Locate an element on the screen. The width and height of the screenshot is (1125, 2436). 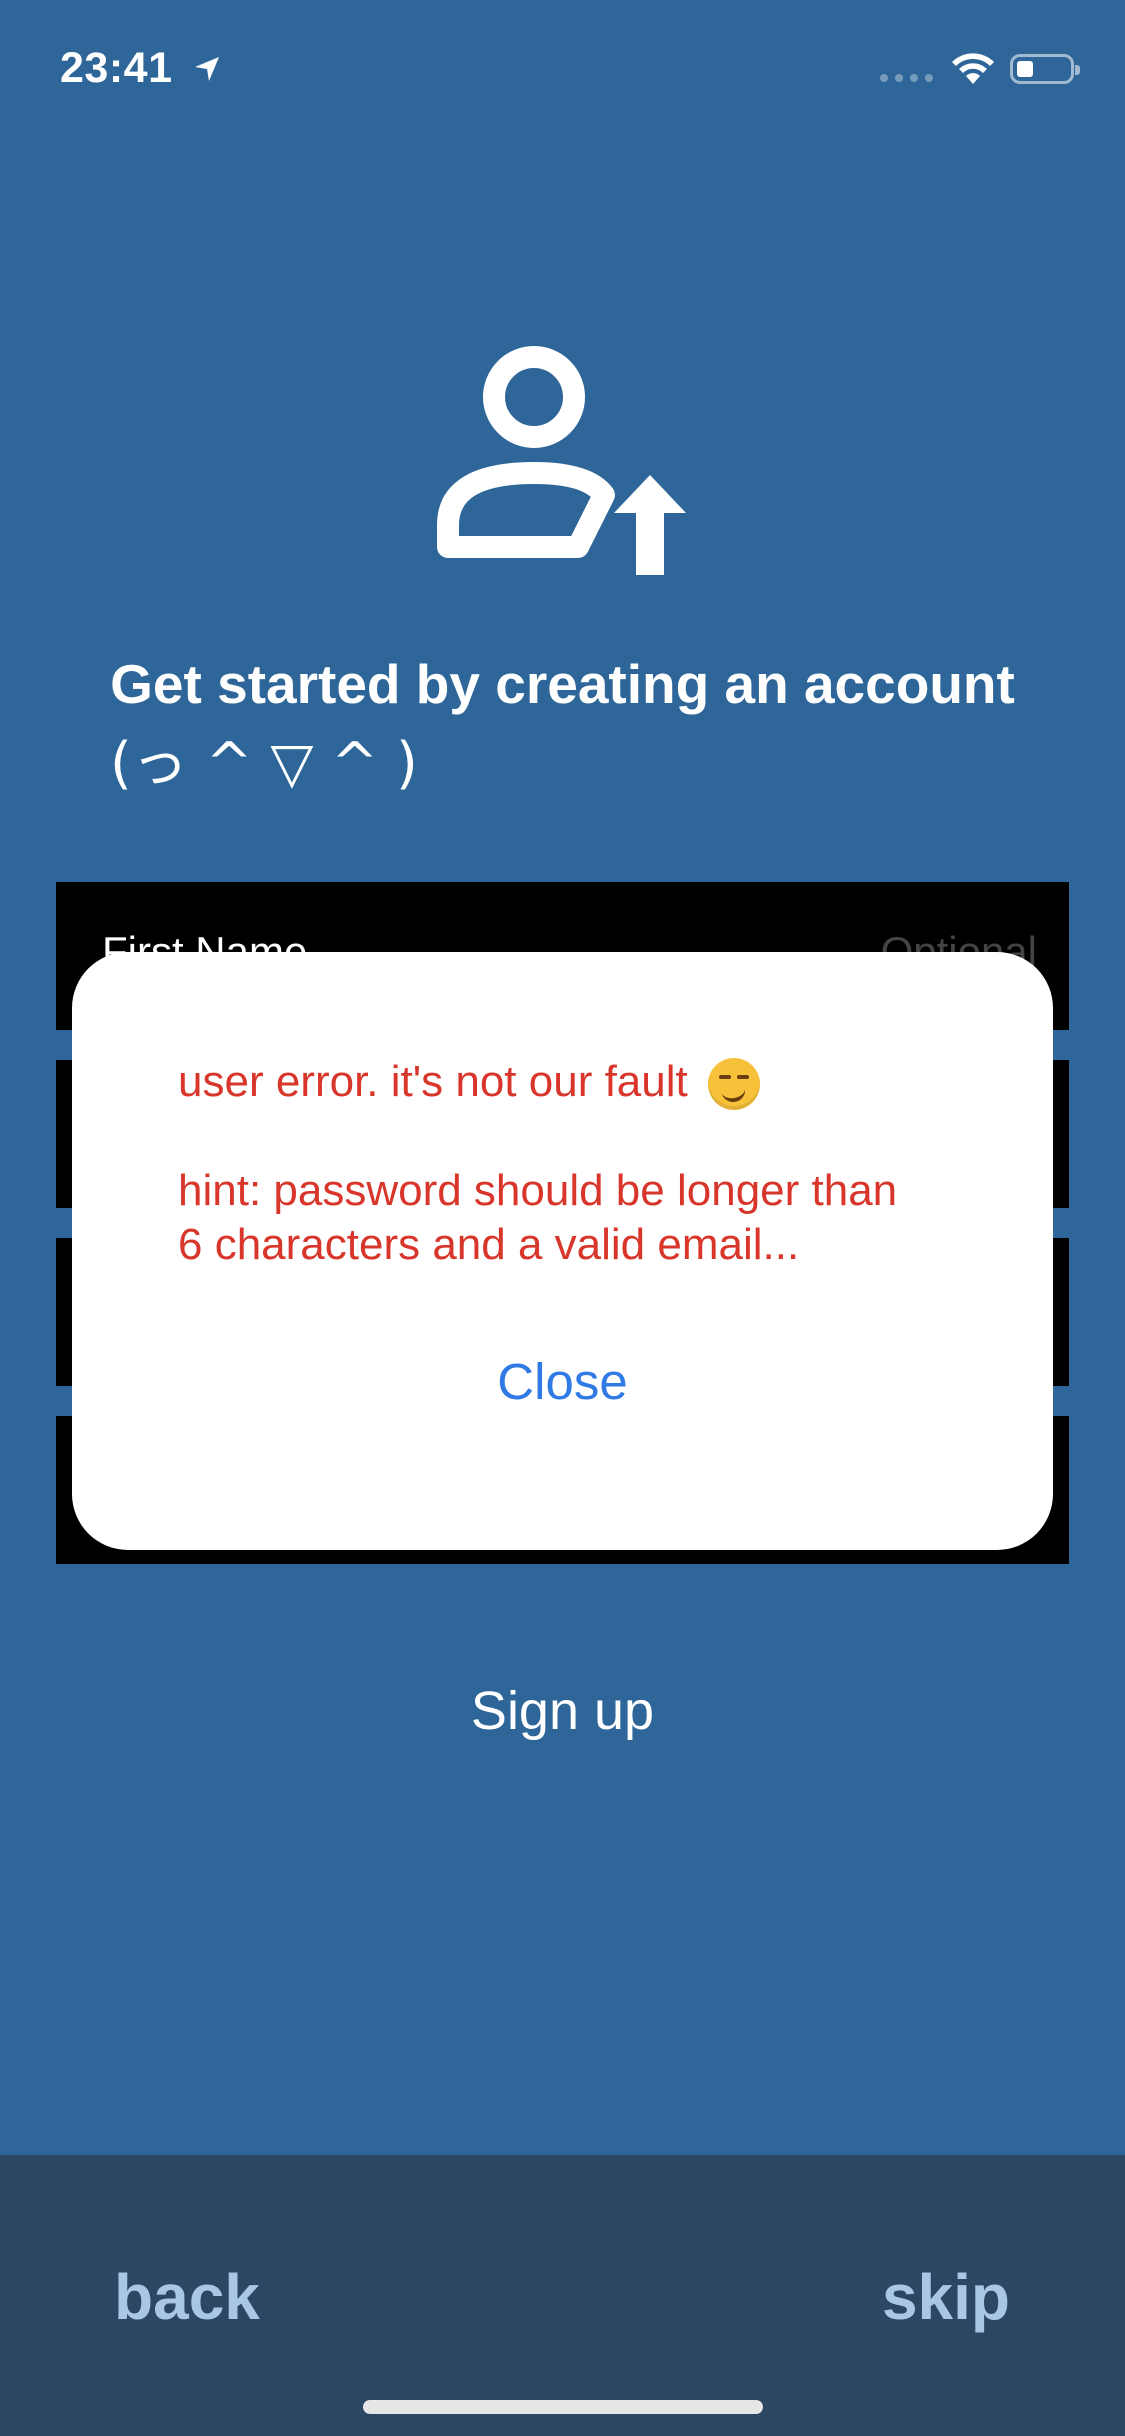
close-button: Close is located at coordinates (562, 1381).